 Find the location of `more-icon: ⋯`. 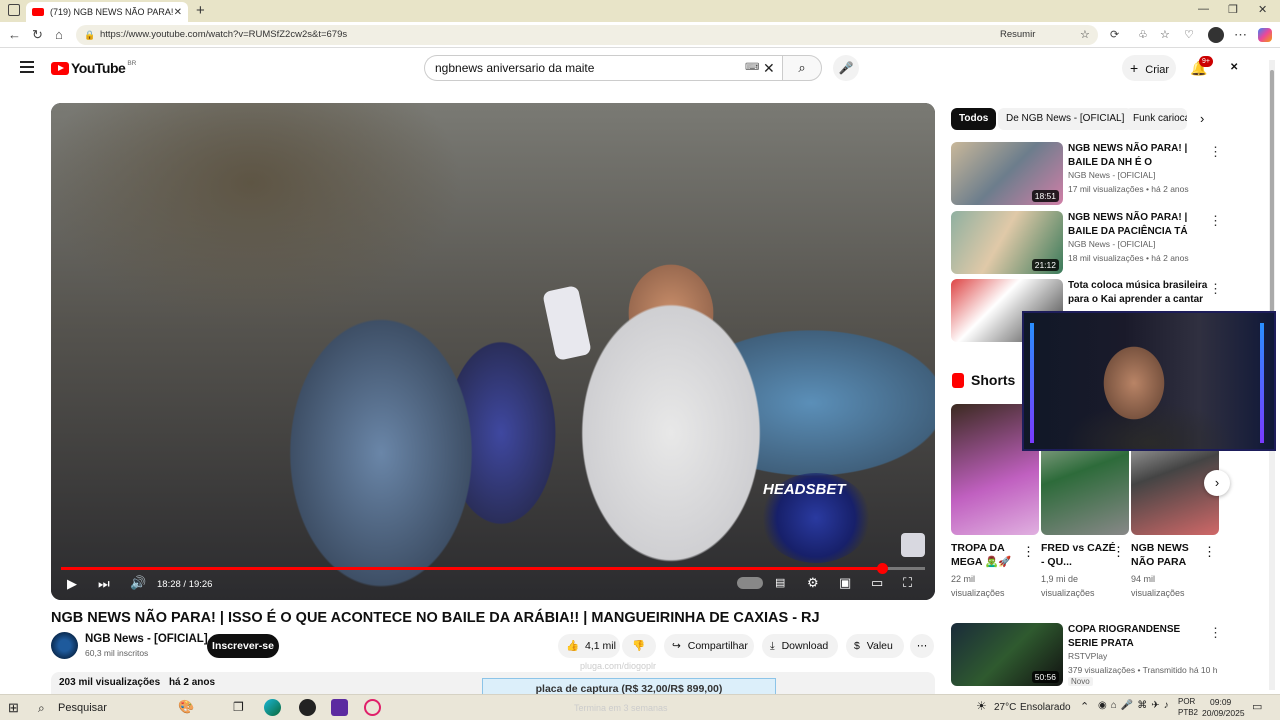

more-icon: ⋯ is located at coordinates (1240, 35).